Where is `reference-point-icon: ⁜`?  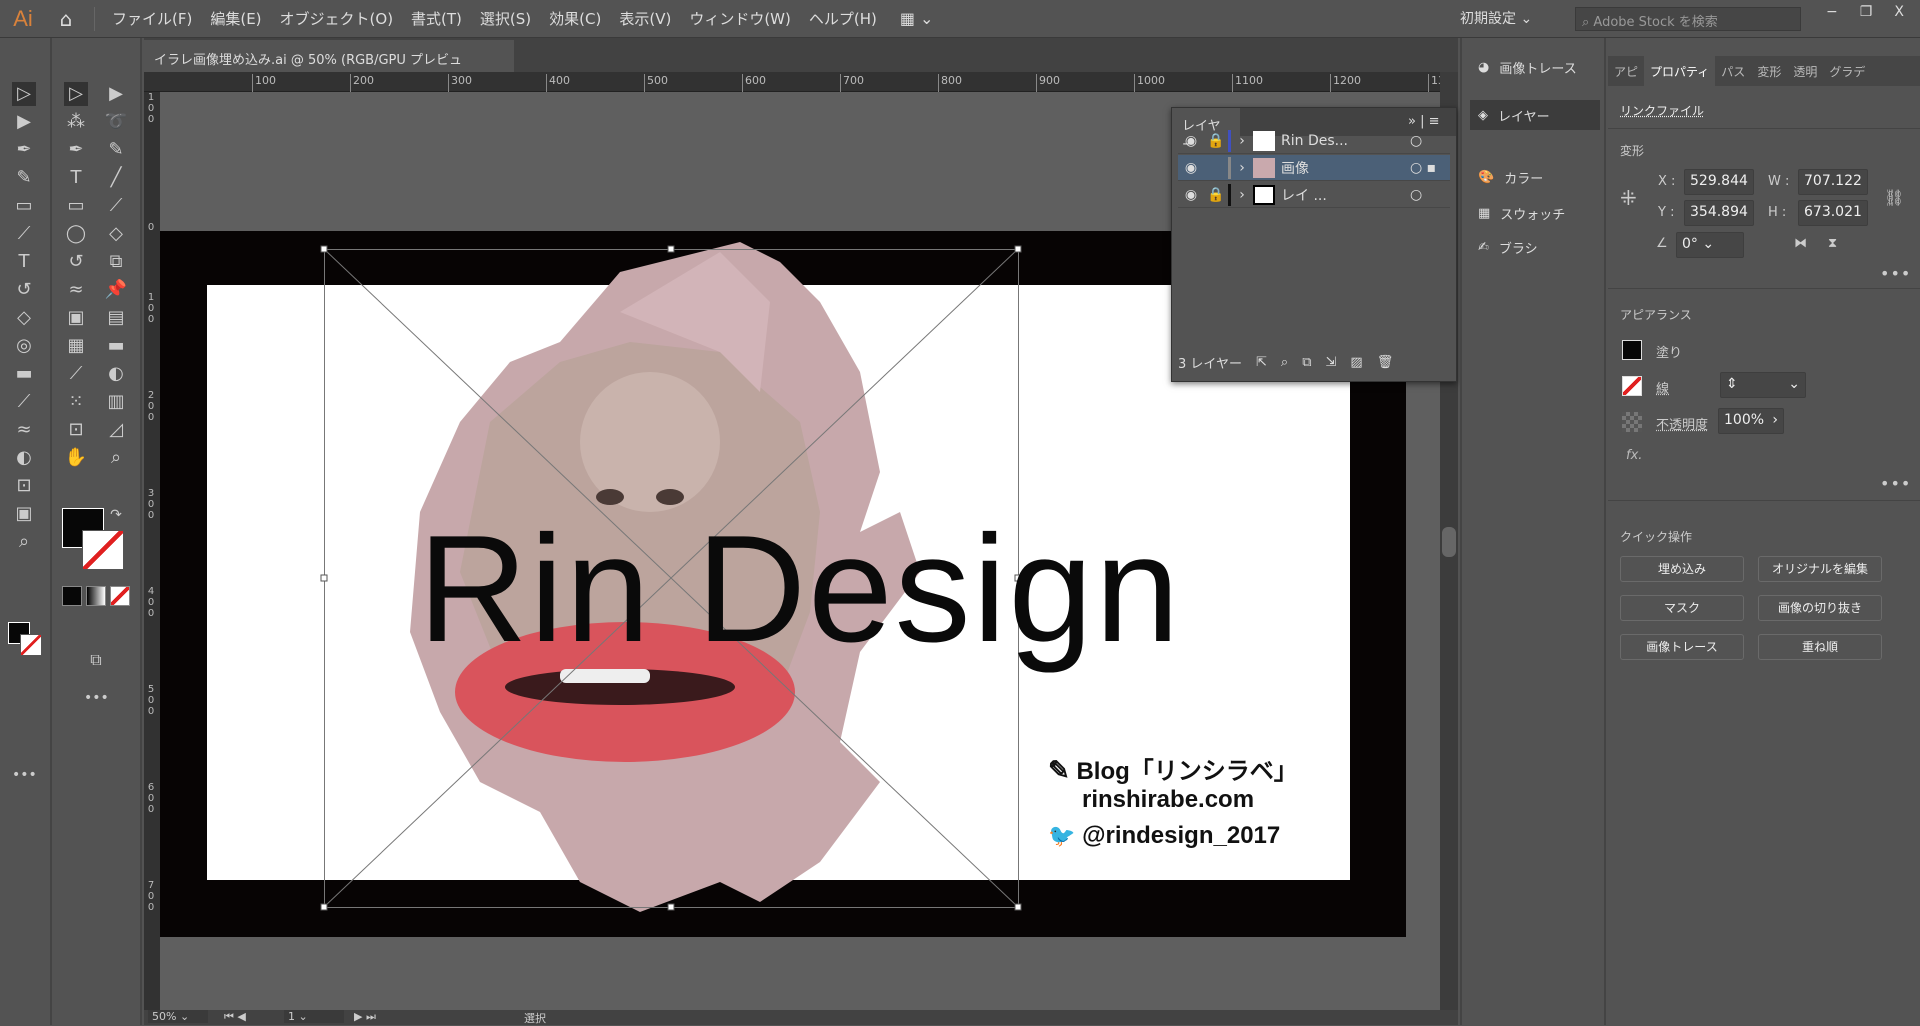
reference-point-icon: ⁜ is located at coordinates (1628, 198).